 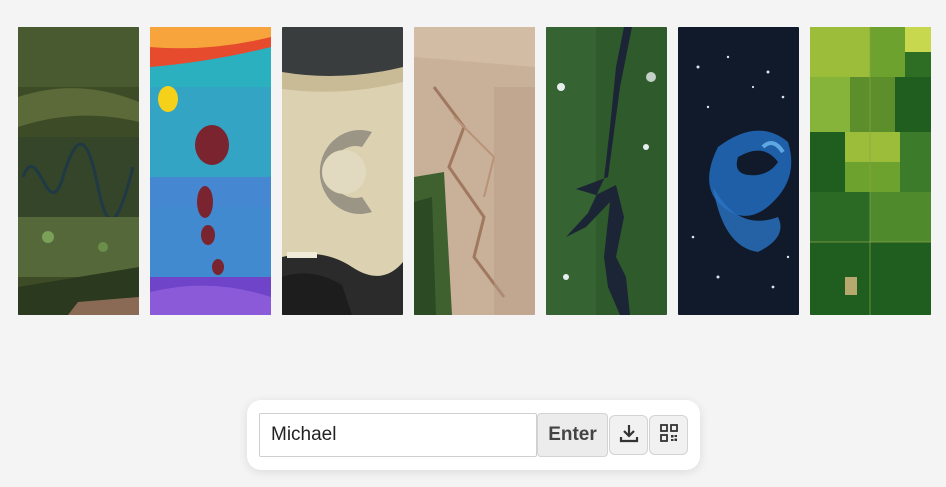 What do you see at coordinates (870, 171) in the screenshot?
I see `satellite-image-farm-fields` at bounding box center [870, 171].